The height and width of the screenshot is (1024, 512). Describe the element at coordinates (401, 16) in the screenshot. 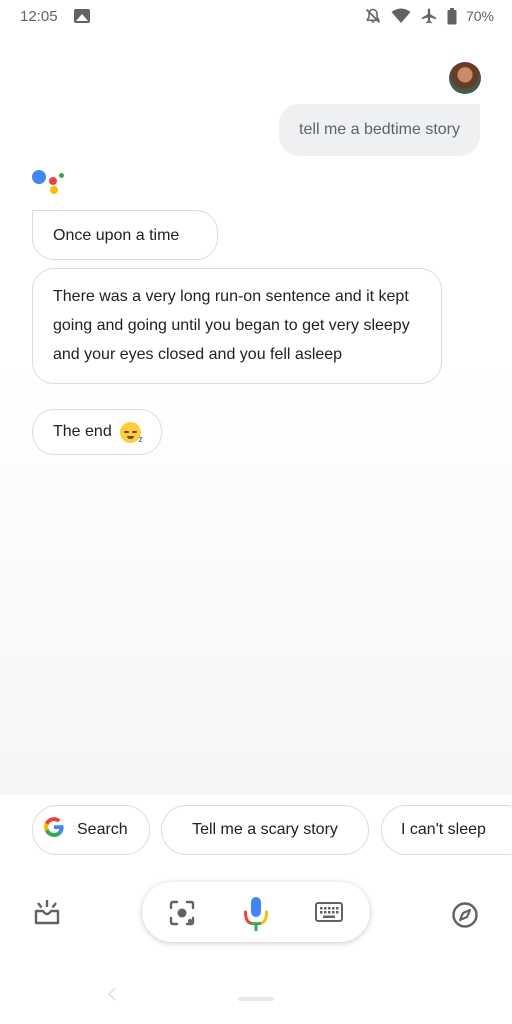

I see `wifi-icon` at that location.